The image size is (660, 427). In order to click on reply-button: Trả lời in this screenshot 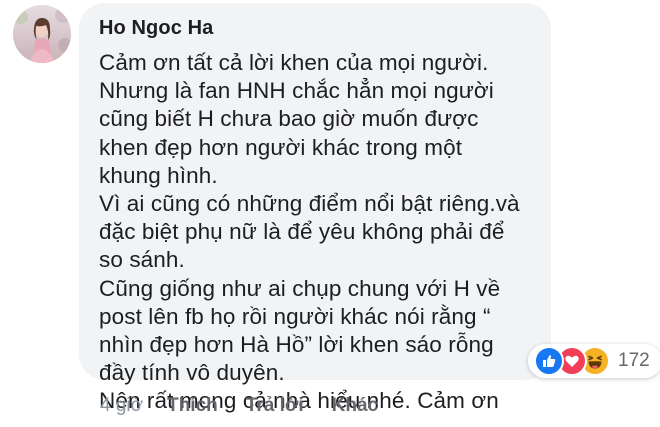, I will do `click(275, 406)`.